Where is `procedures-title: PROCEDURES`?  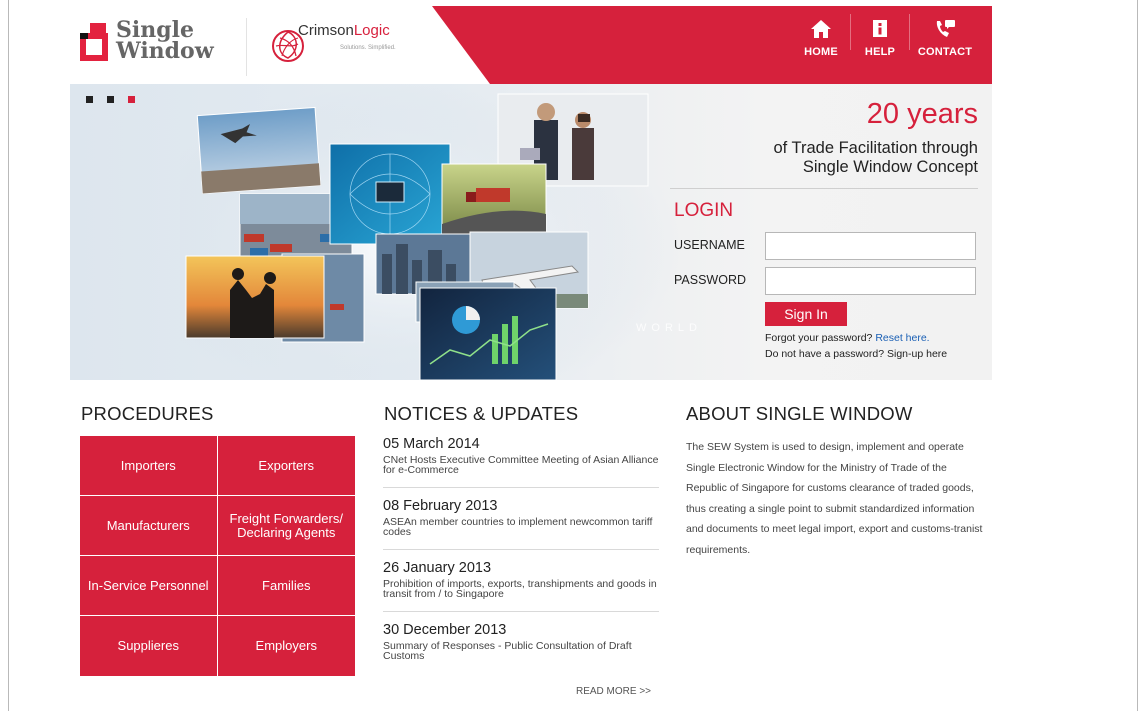 procedures-title: PROCEDURES is located at coordinates (147, 413).